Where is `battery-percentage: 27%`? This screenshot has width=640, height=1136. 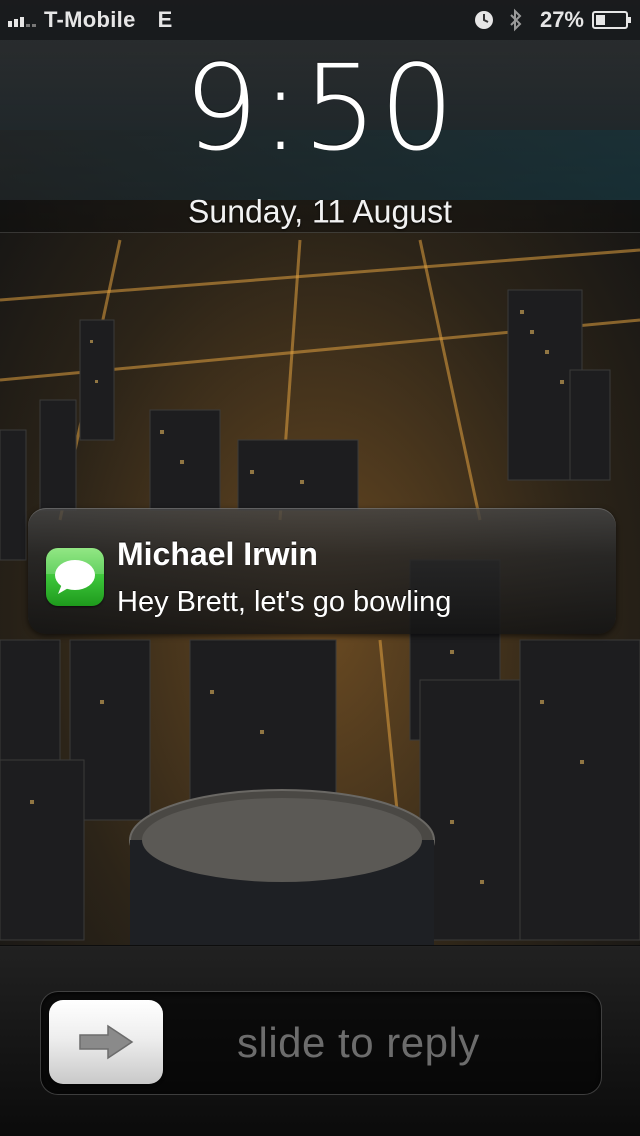
battery-percentage: 27% is located at coordinates (561, 19).